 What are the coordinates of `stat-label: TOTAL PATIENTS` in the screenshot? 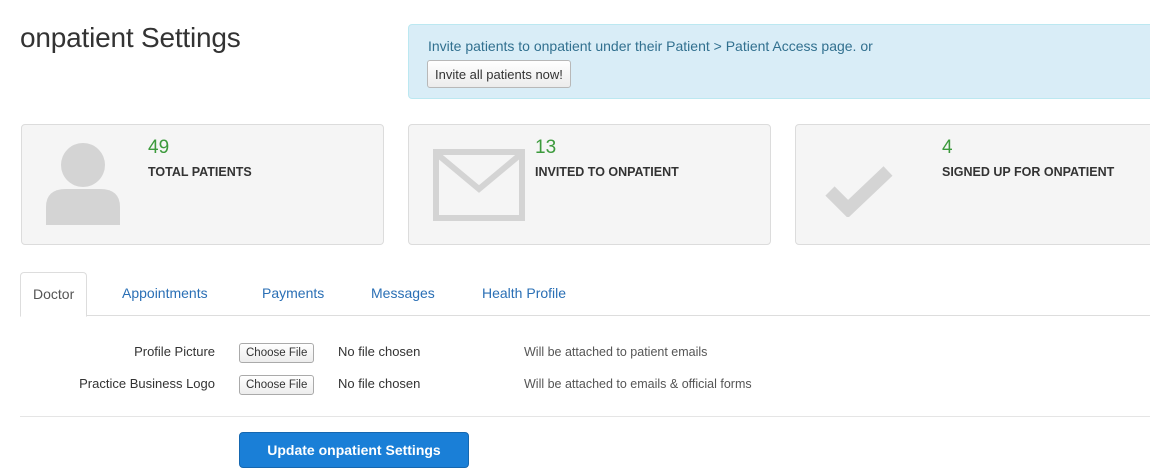 It's located at (200, 172).